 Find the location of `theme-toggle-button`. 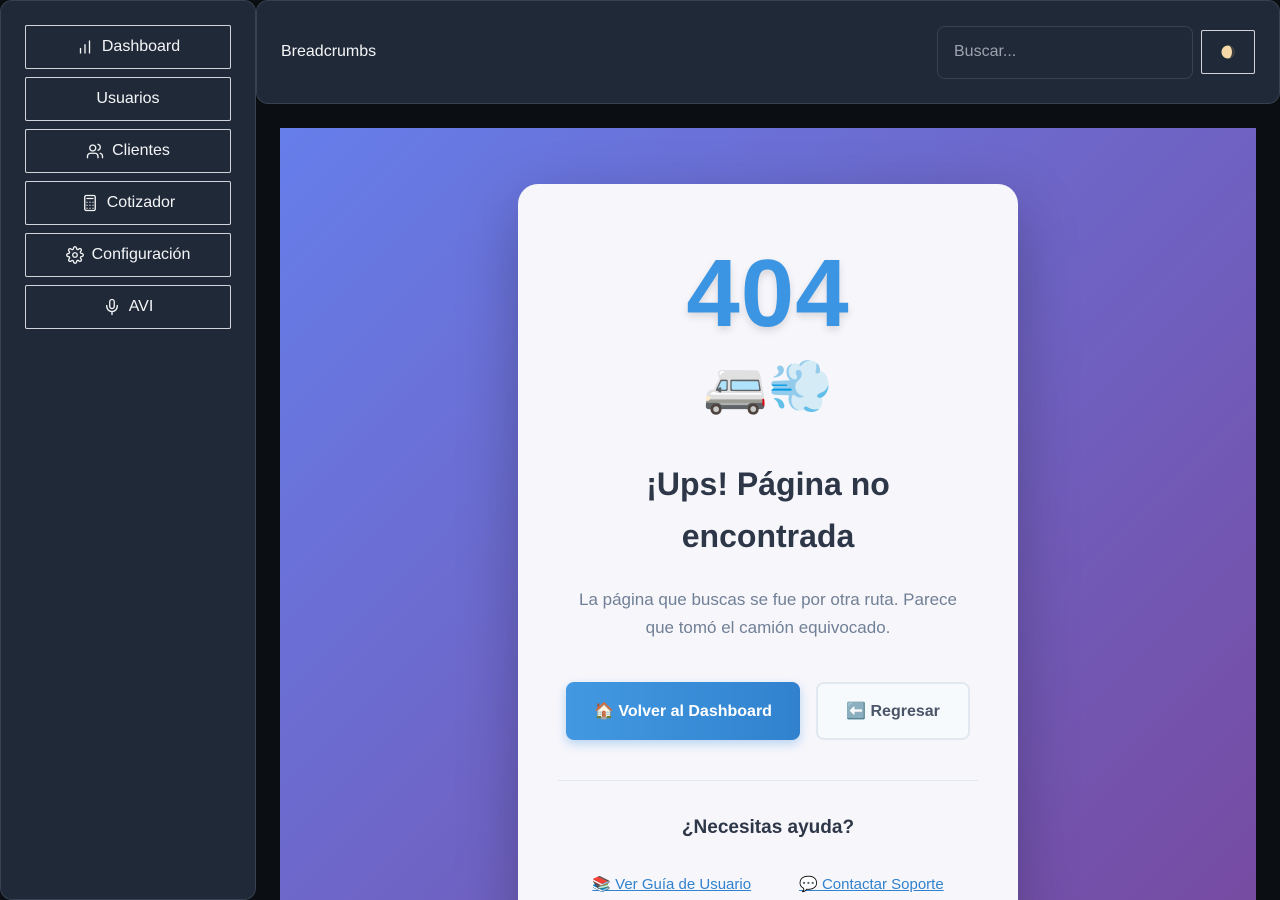

theme-toggle-button is located at coordinates (1228, 52).